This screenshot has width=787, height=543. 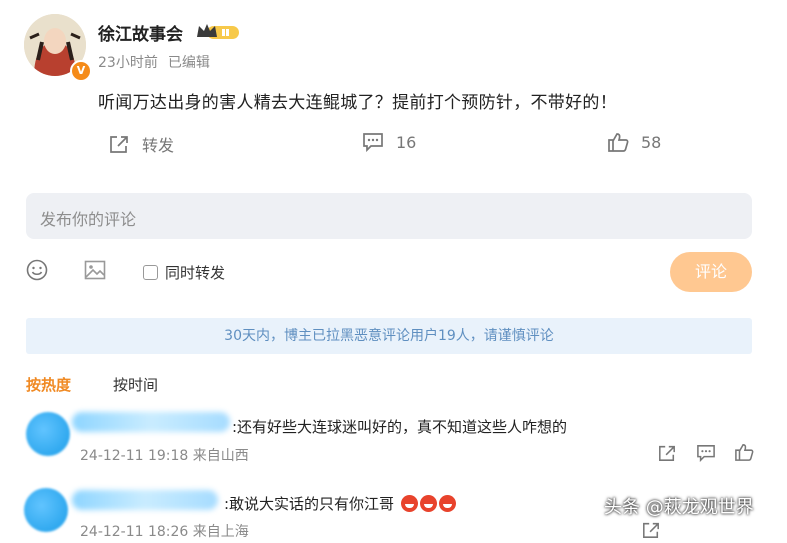 I want to click on like-count: 58, so click(x=651, y=142).